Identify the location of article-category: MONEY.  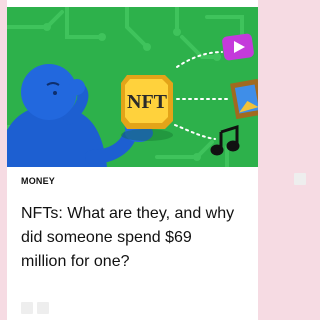
(38, 181).